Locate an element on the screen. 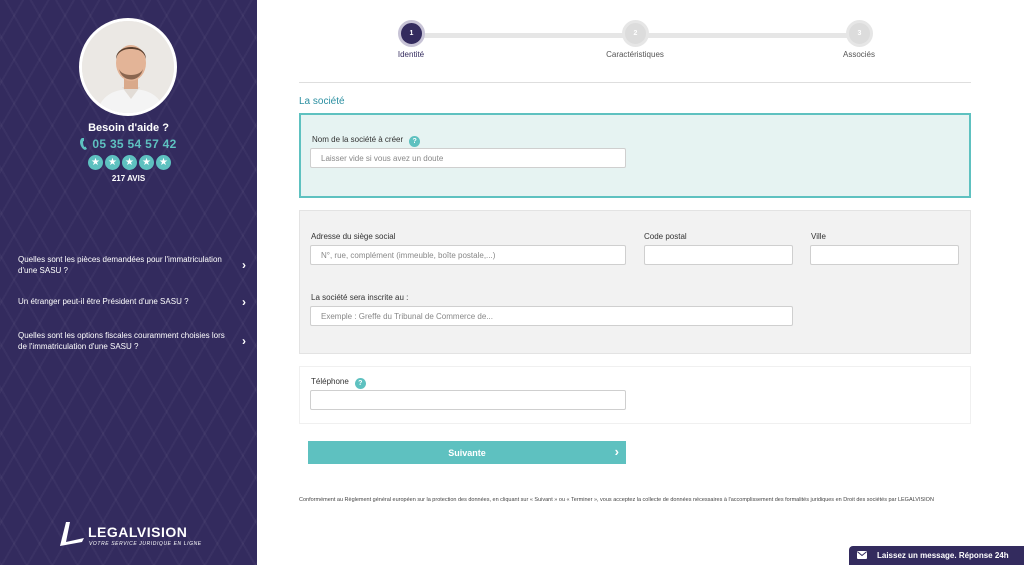  phone-number-text: 05 35 54 57 42 is located at coordinates (134, 144).